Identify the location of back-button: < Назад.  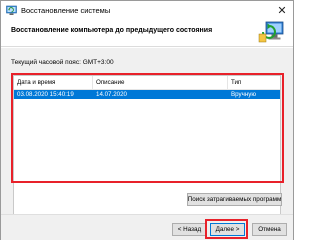
(189, 229).